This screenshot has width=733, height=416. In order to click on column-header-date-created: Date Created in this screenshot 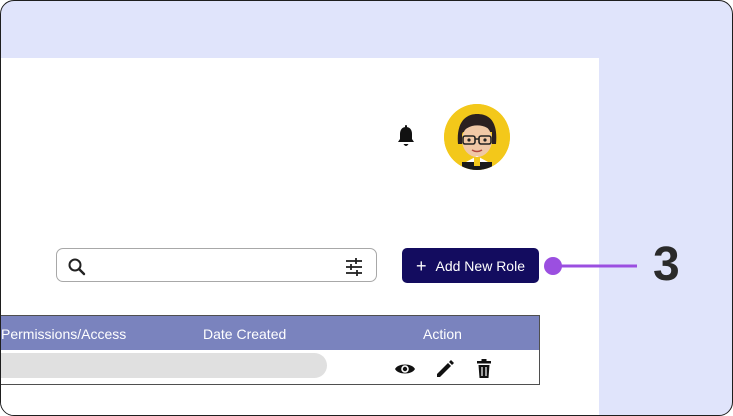, I will do `click(244, 334)`.